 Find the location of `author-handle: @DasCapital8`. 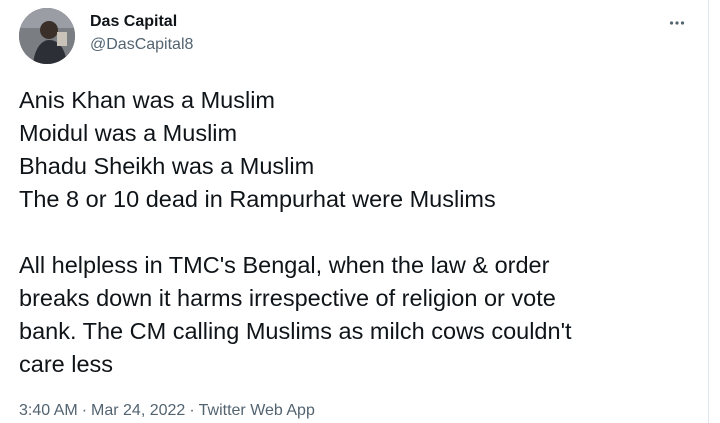

author-handle: @DasCapital8 is located at coordinates (141, 45).